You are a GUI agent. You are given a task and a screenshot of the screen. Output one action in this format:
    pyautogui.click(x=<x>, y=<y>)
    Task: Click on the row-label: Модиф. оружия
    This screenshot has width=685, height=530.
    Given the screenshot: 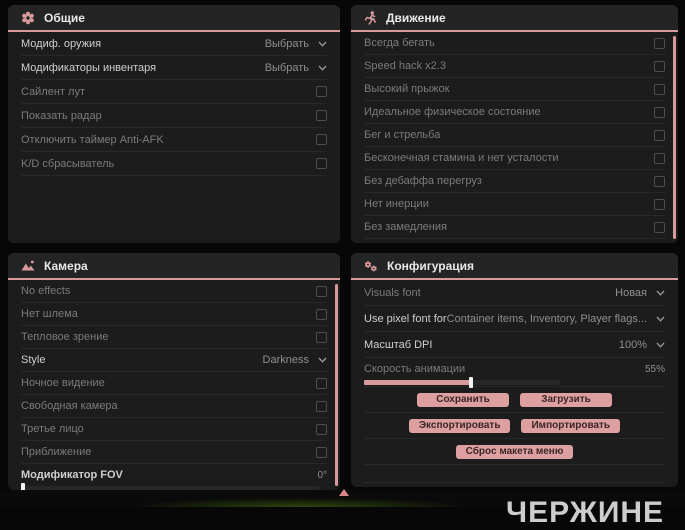 What is the action you would take?
    pyautogui.click(x=61, y=43)
    